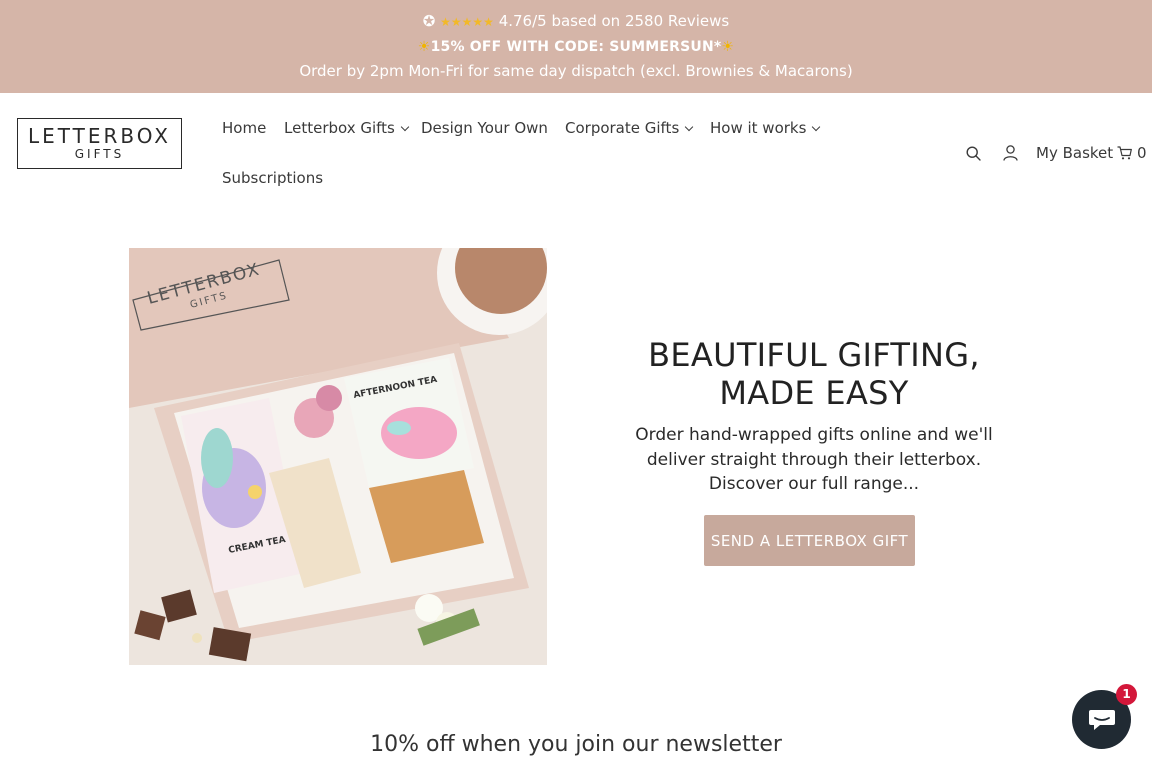 This screenshot has height=768, width=1152. What do you see at coordinates (99, 154) in the screenshot?
I see `logo-sub-text: GIFTS` at bounding box center [99, 154].